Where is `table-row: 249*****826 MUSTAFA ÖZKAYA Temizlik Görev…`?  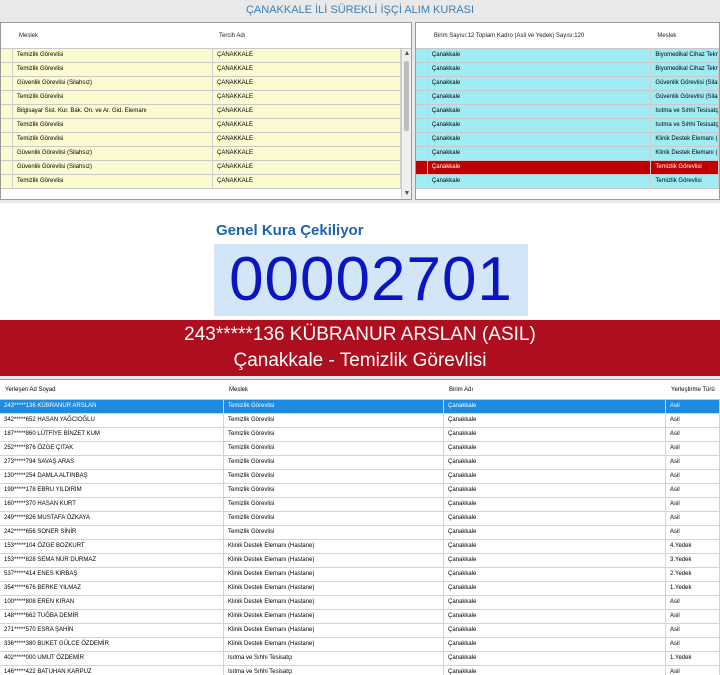 table-row: 249*****826 MUSTAFA ÖZKAYA Temizlik Görev… is located at coordinates (360, 519).